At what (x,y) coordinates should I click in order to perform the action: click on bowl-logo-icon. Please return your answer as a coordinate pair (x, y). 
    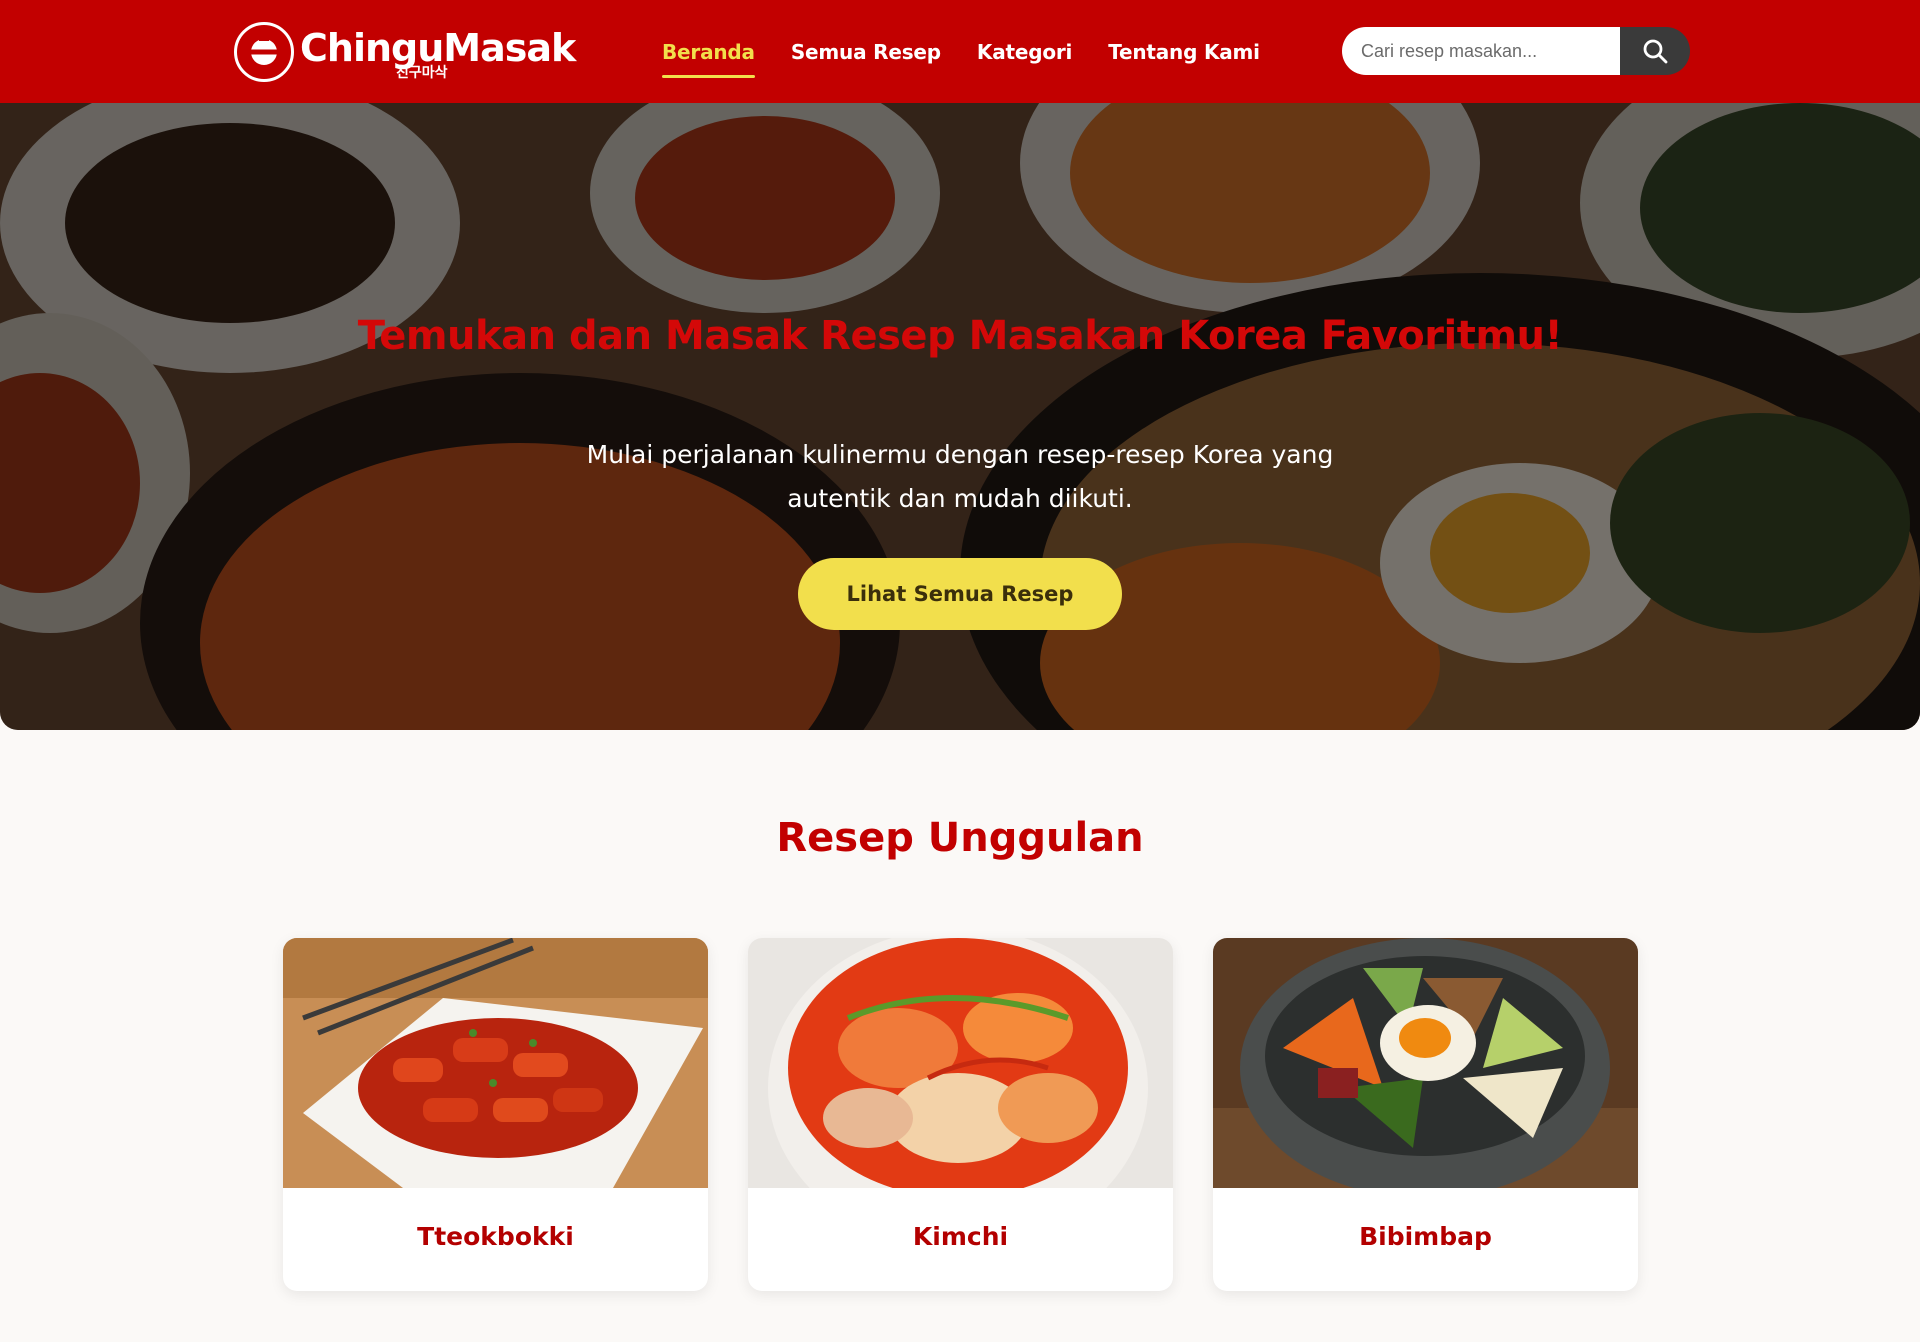
    Looking at the image, I should click on (264, 52).